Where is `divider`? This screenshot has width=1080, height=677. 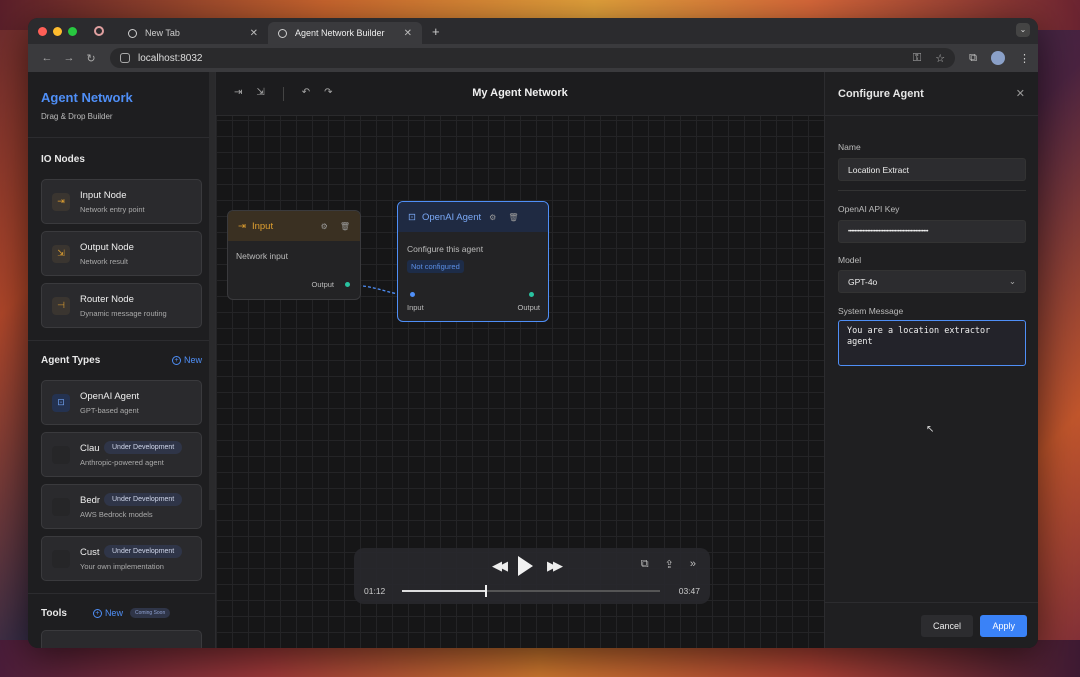 divider is located at coordinates (121, 593).